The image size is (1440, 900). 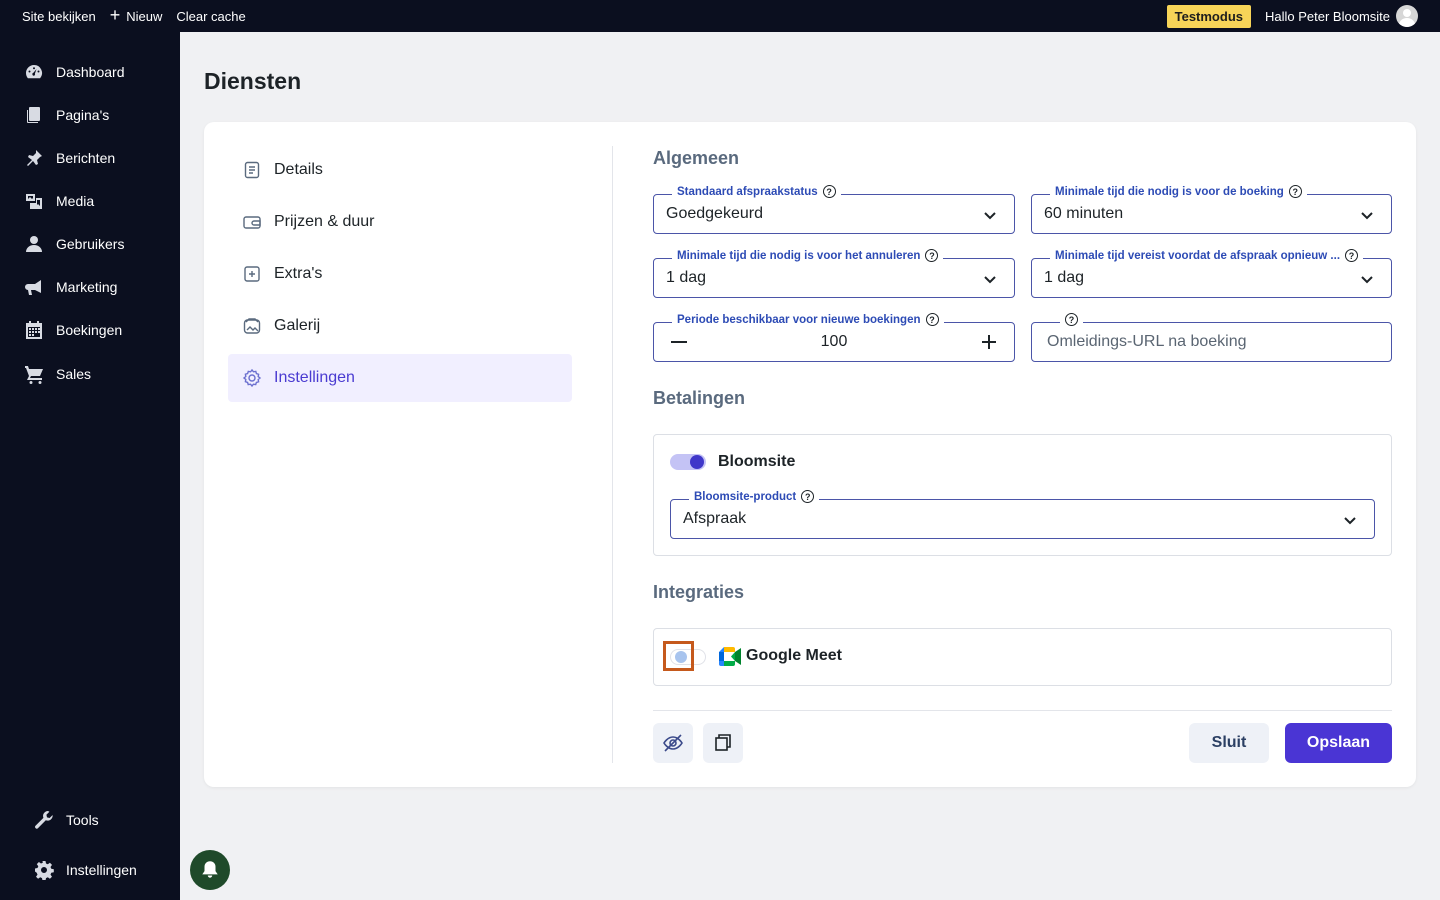 I want to click on clear-cache-link: Clear cache, so click(x=210, y=16).